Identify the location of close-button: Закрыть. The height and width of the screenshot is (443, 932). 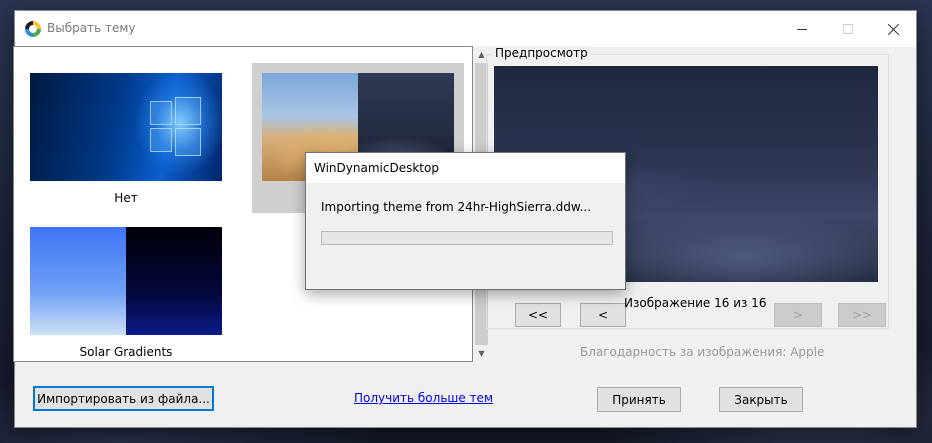
(761, 399).